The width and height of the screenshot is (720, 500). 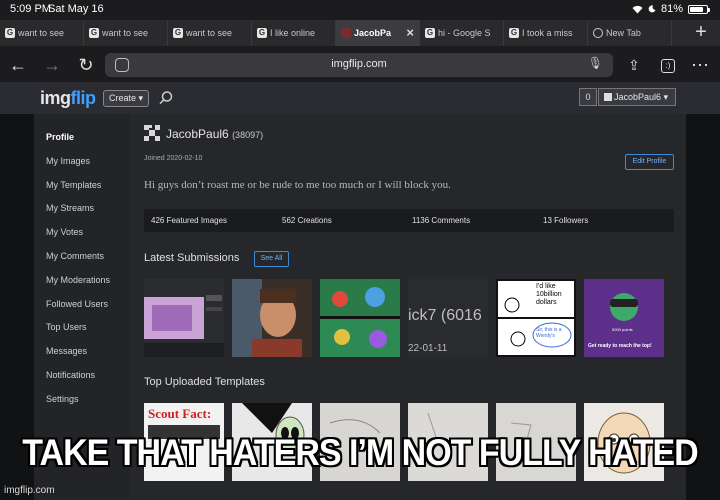 I want to click on top-templates-title: Top Uploaded Templates, so click(x=204, y=382).